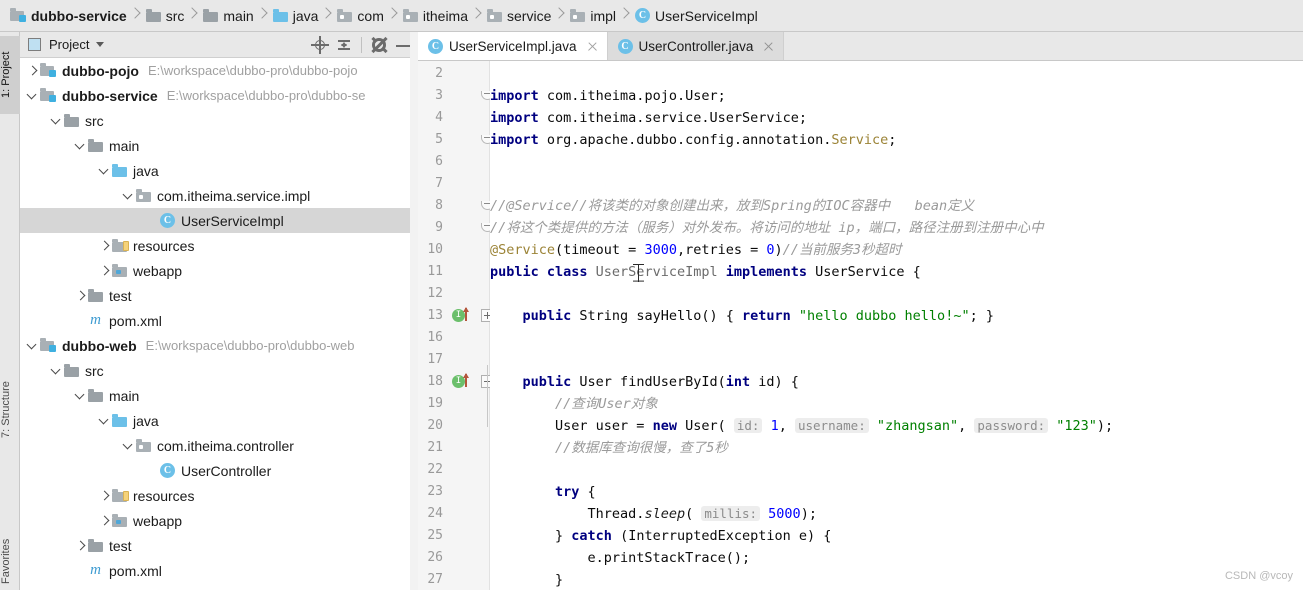 Image resolution: width=1303 pixels, height=590 pixels. What do you see at coordinates (567, 514) in the screenshot?
I see `code-token: Thread.` at bounding box center [567, 514].